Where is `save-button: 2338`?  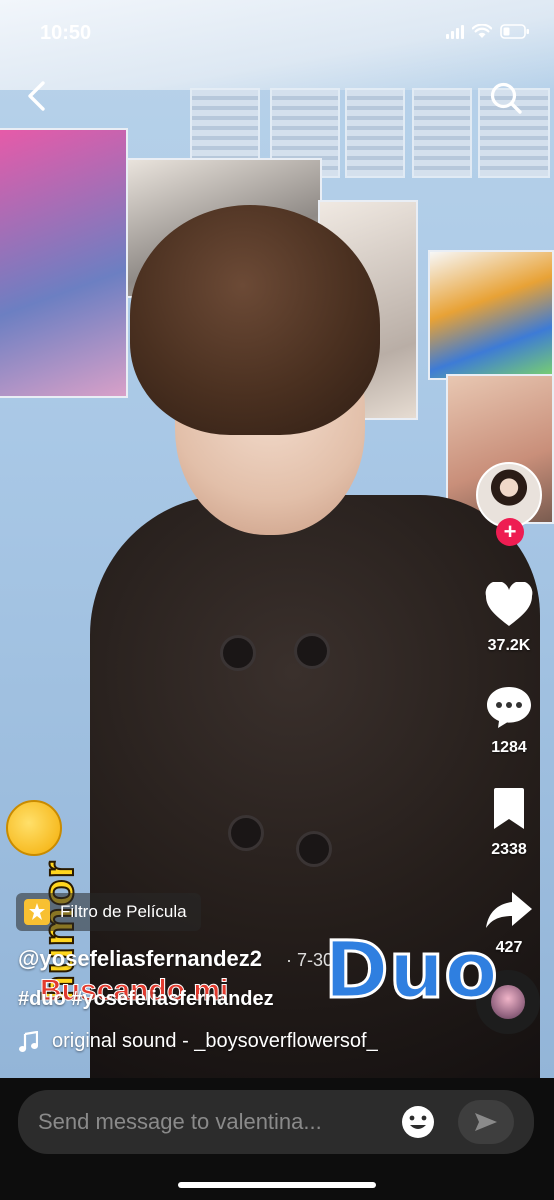 save-button: 2338 is located at coordinates (509, 822).